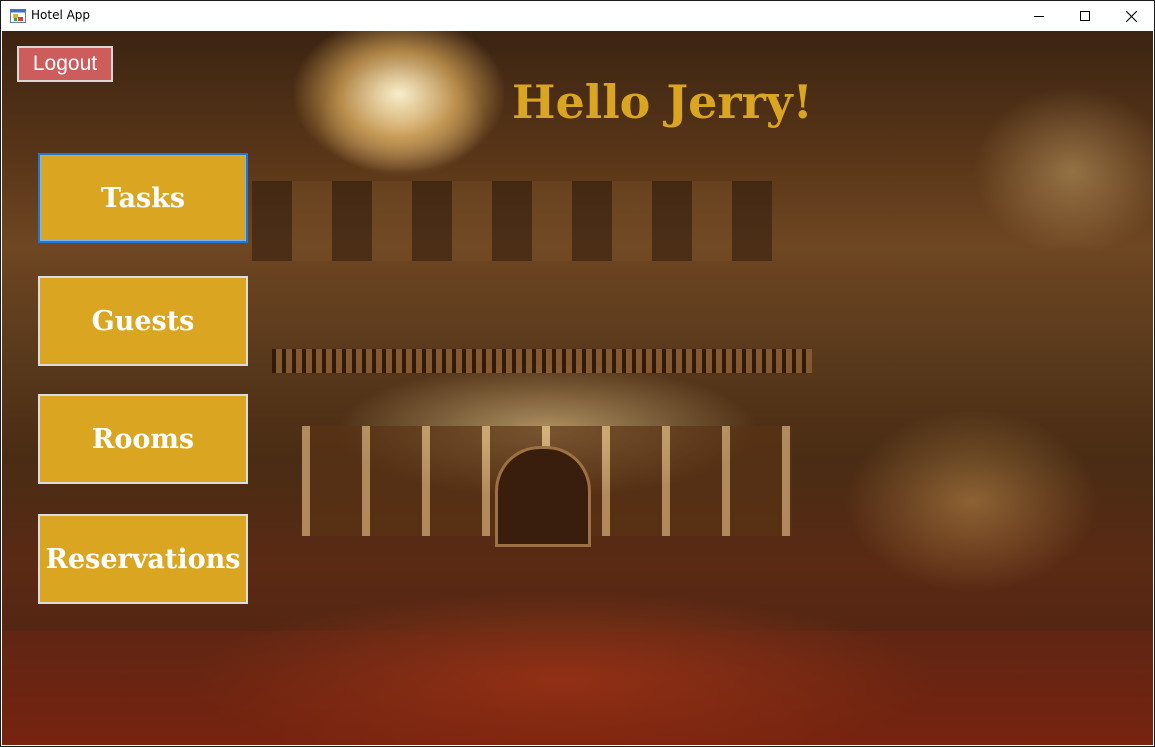 The image size is (1155, 747). What do you see at coordinates (65, 64) in the screenshot?
I see `logout-button: Logout` at bounding box center [65, 64].